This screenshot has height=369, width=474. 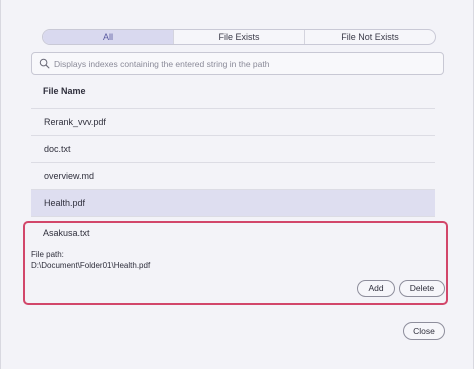 What do you see at coordinates (233, 122) in the screenshot?
I see `table-row: Rerank_vvv.pdf` at bounding box center [233, 122].